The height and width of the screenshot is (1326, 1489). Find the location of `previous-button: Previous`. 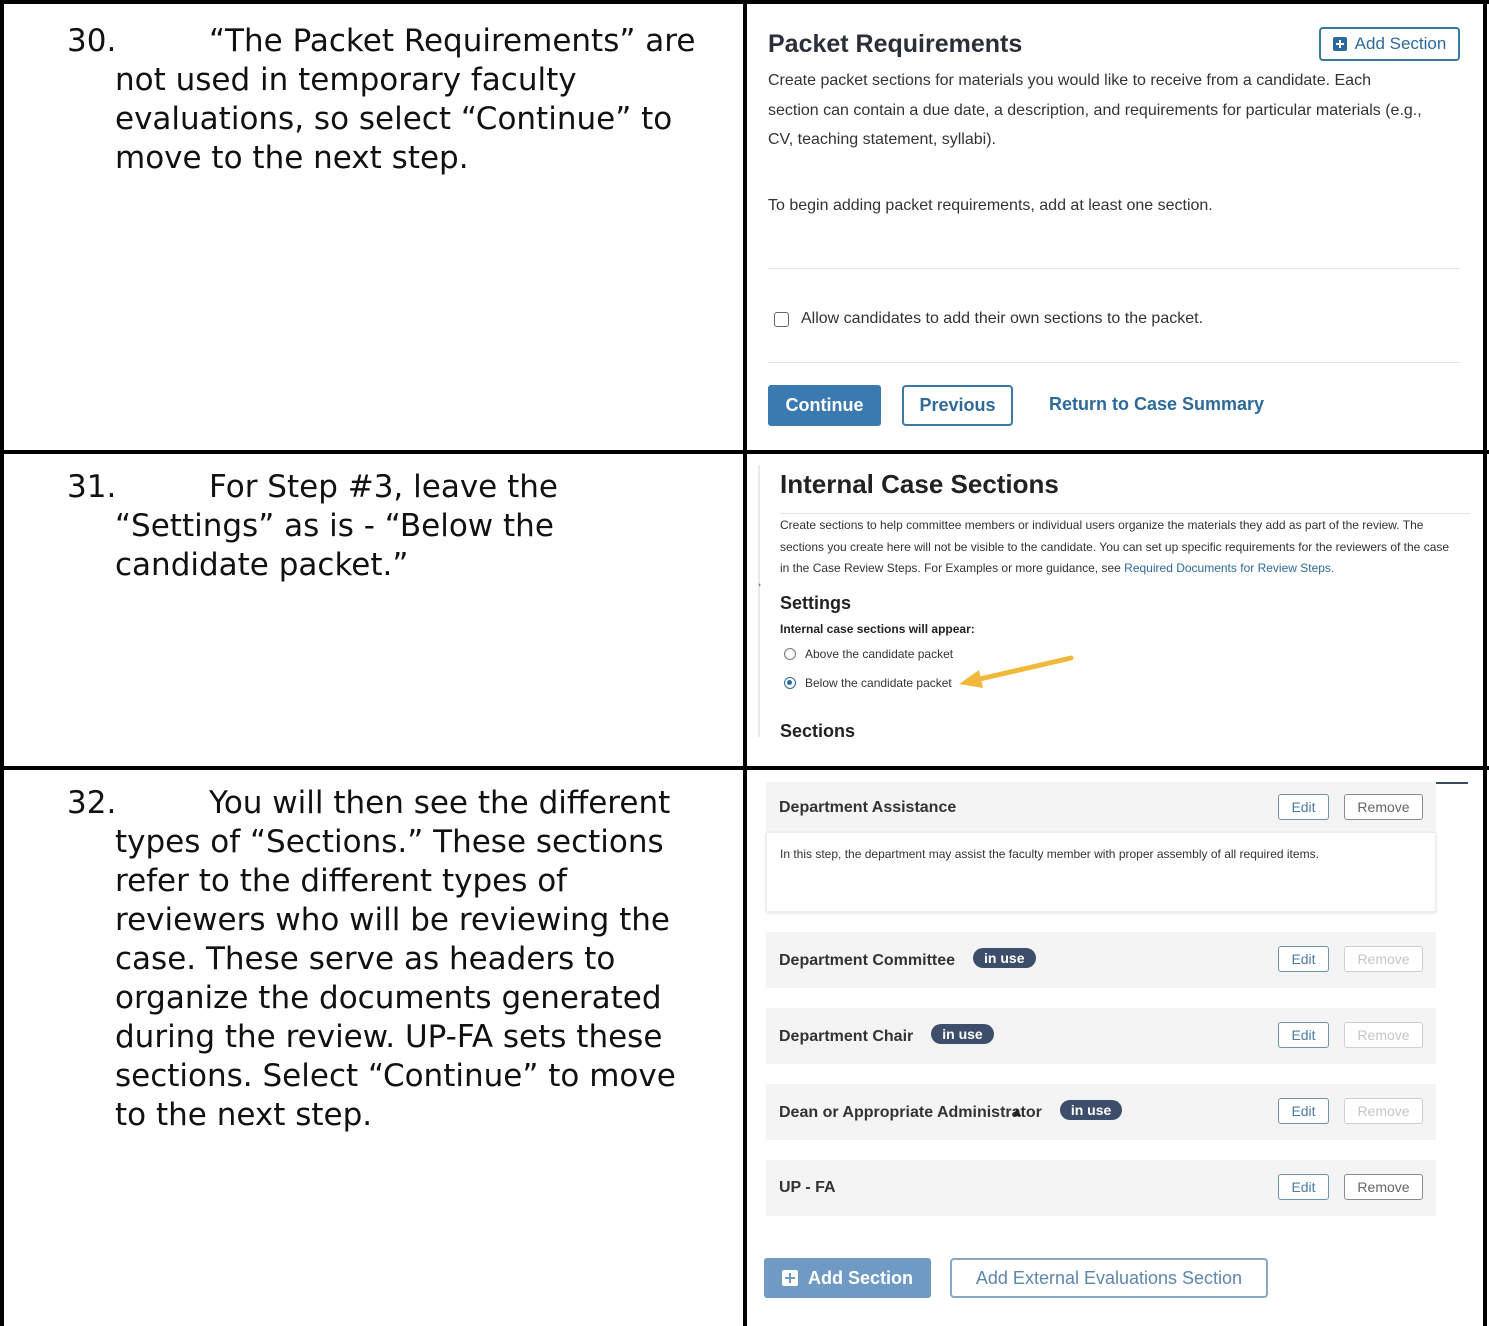

previous-button: Previous is located at coordinates (957, 405).